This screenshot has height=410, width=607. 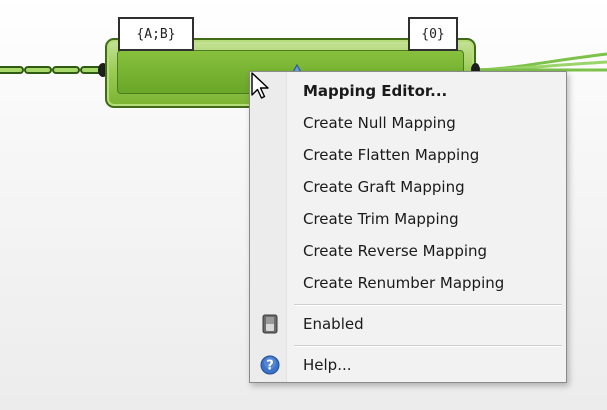 I want to click on menu-item-create-flatten-mapping: Create Flatten Mapping, so click(x=408, y=155).